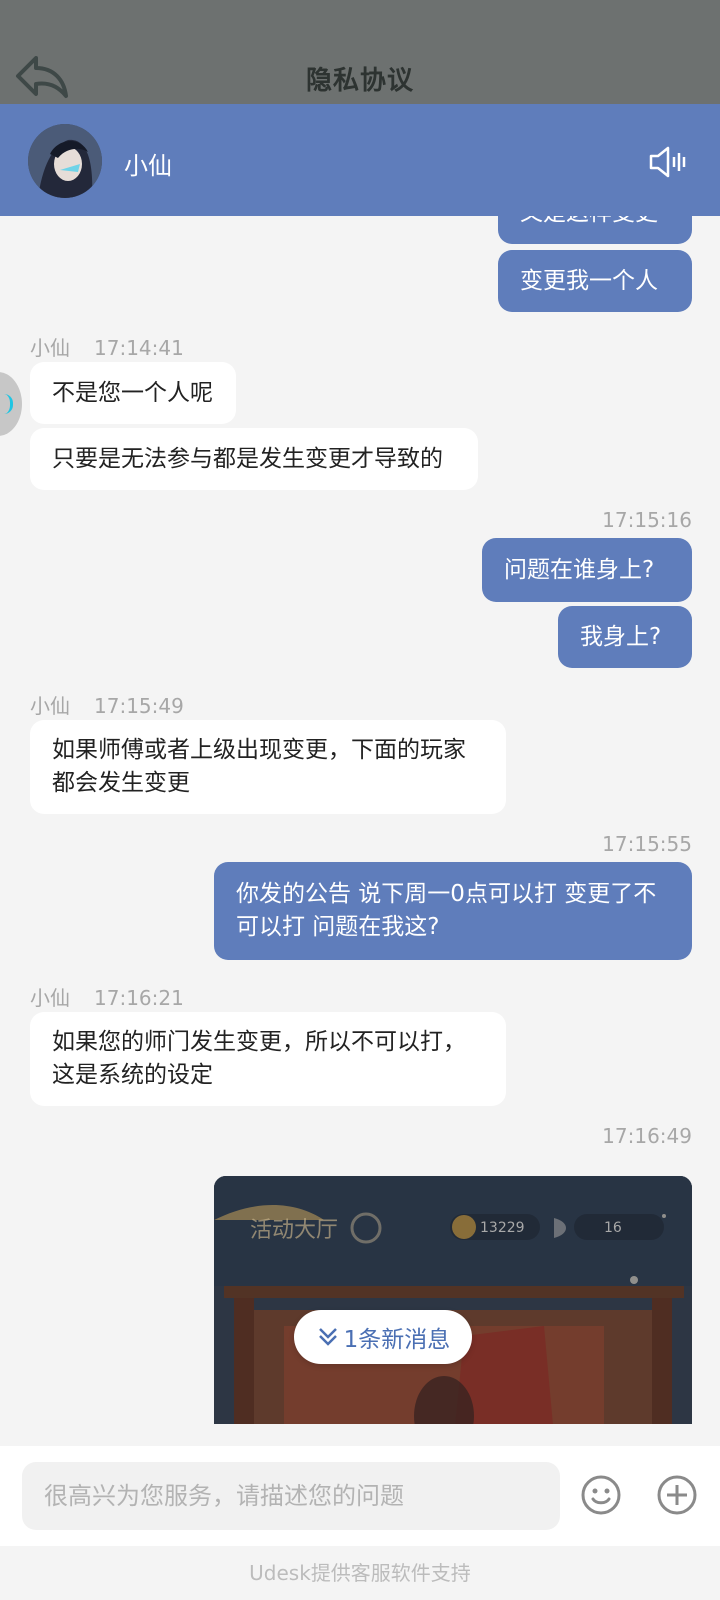 This screenshot has height=1600, width=720. Describe the element at coordinates (502, 1228) in the screenshot. I see `screenshot-coins: 13229` at that location.